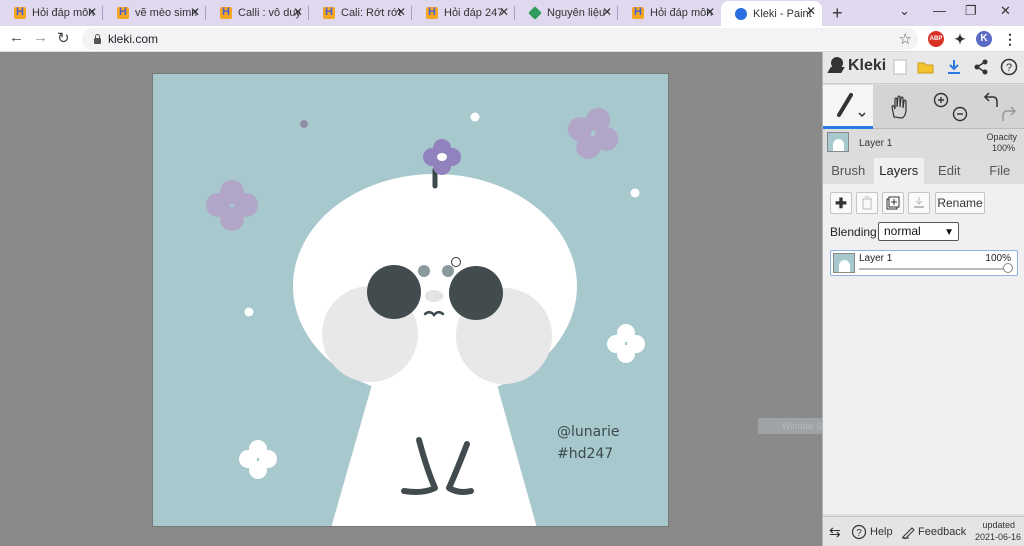 The width and height of the screenshot is (1024, 546). I want to click on layer-list-item: Layer 1 100%, so click(924, 263).